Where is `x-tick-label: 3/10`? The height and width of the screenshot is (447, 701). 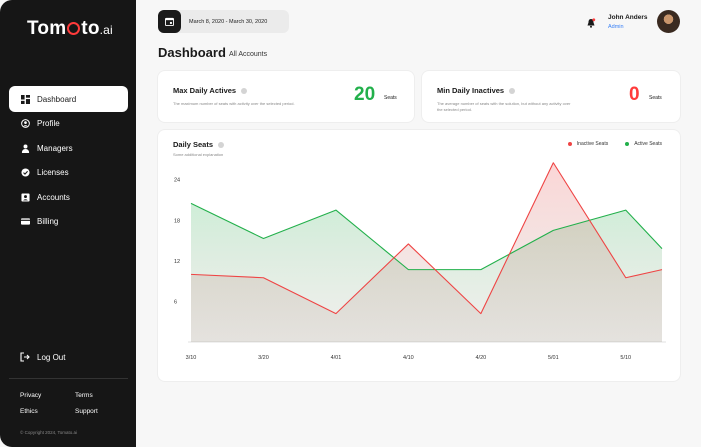
x-tick-label: 3/10 is located at coordinates (191, 358).